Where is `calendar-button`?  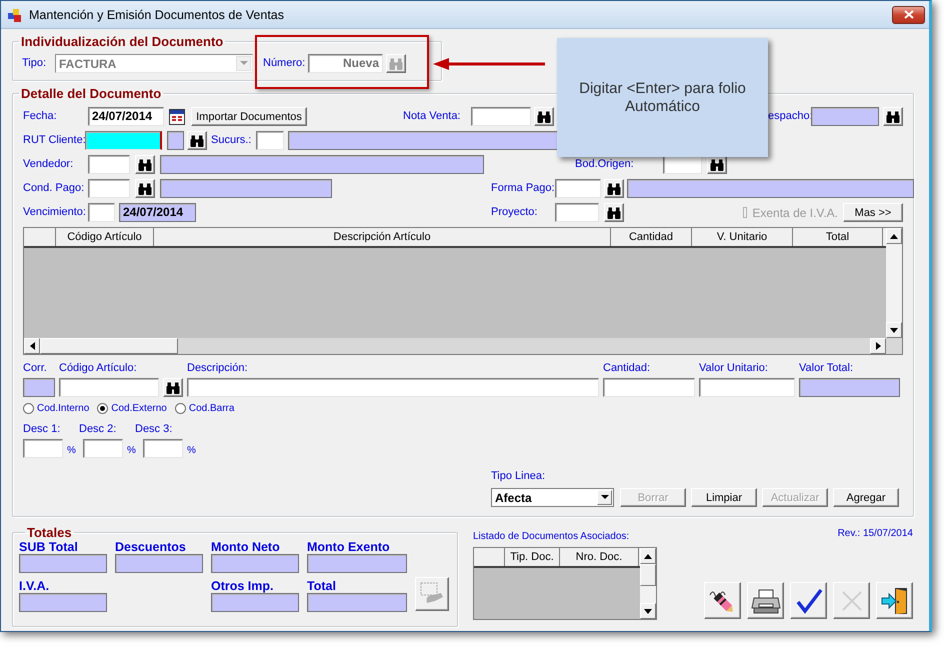 calendar-button is located at coordinates (177, 116).